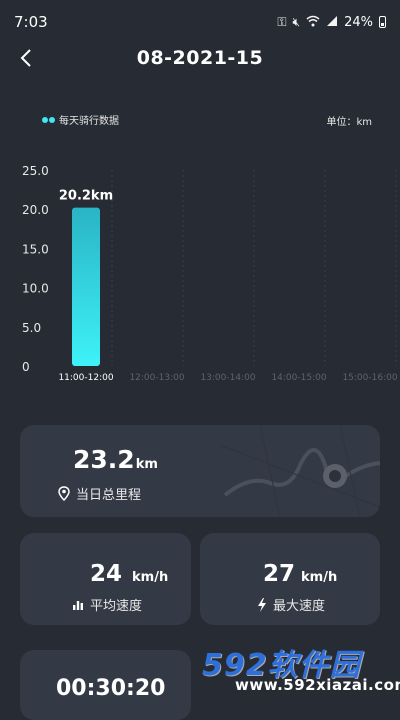  I want to click on max-speed-value: 27 km/h, so click(300, 574).